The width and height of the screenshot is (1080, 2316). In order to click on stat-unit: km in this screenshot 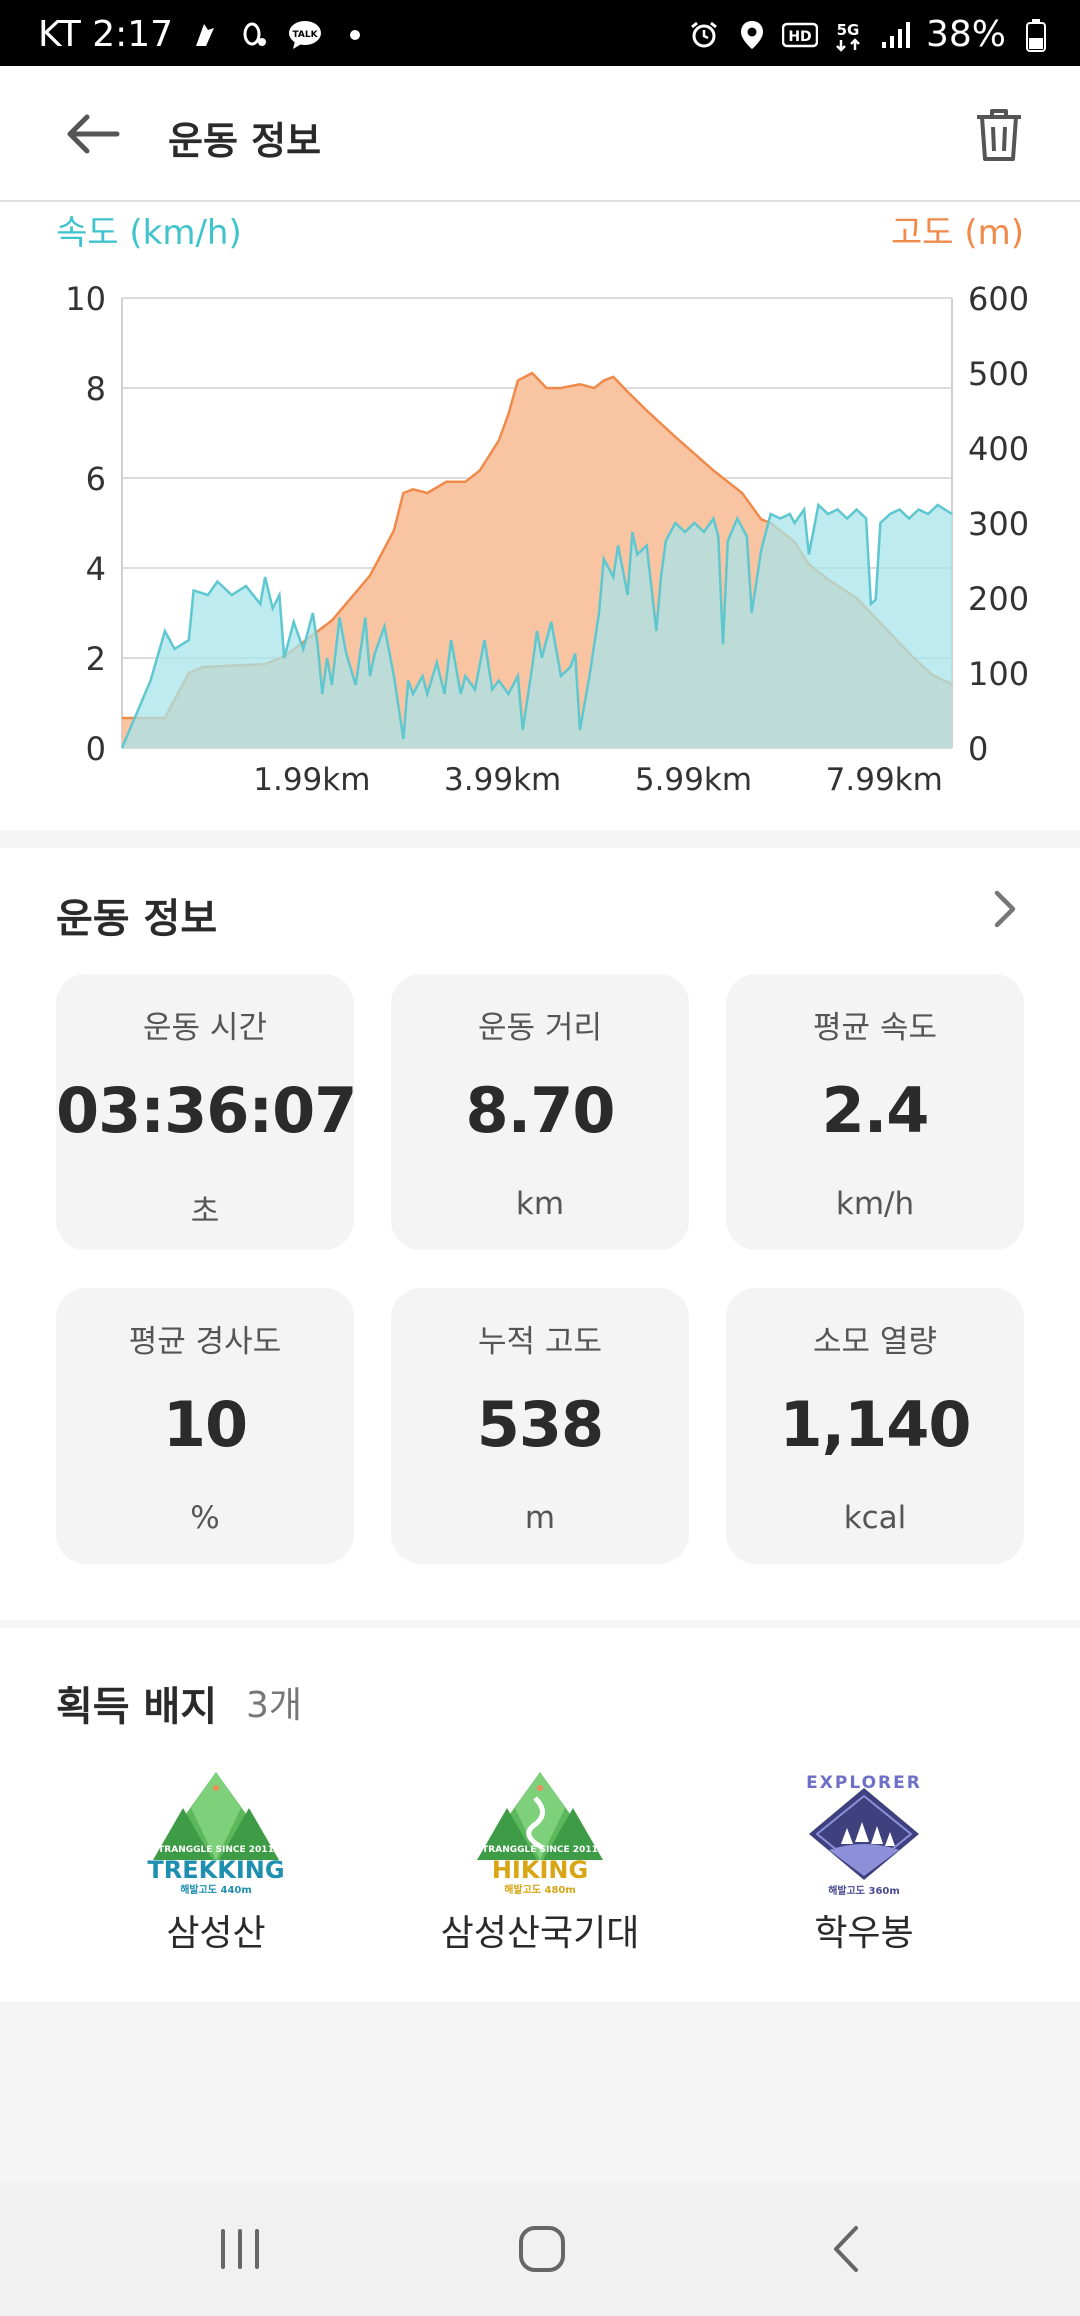, I will do `click(540, 1204)`.